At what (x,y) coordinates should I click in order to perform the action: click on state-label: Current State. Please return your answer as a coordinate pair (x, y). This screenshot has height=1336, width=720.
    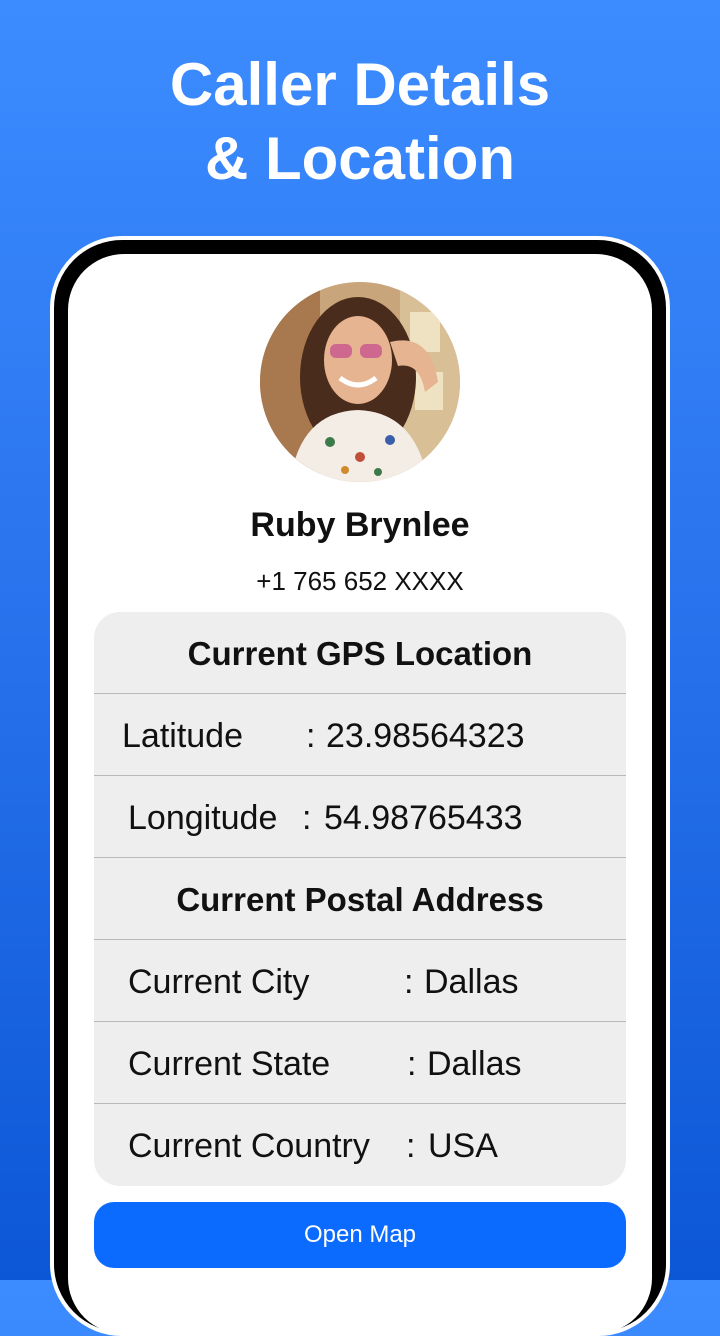
    Looking at the image, I should click on (229, 1064).